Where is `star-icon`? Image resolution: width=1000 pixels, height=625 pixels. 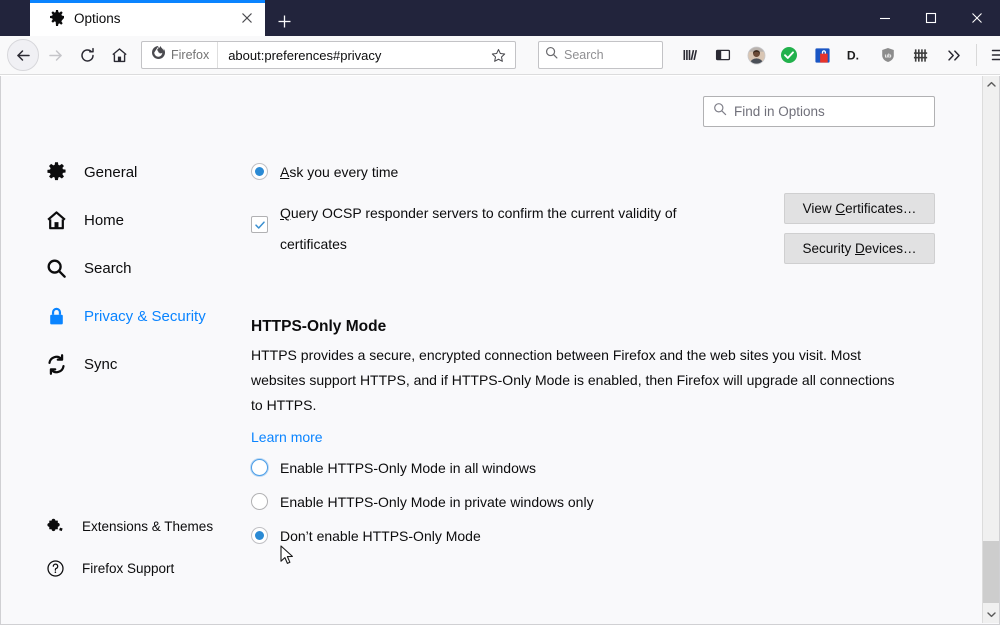 star-icon is located at coordinates (498, 55).